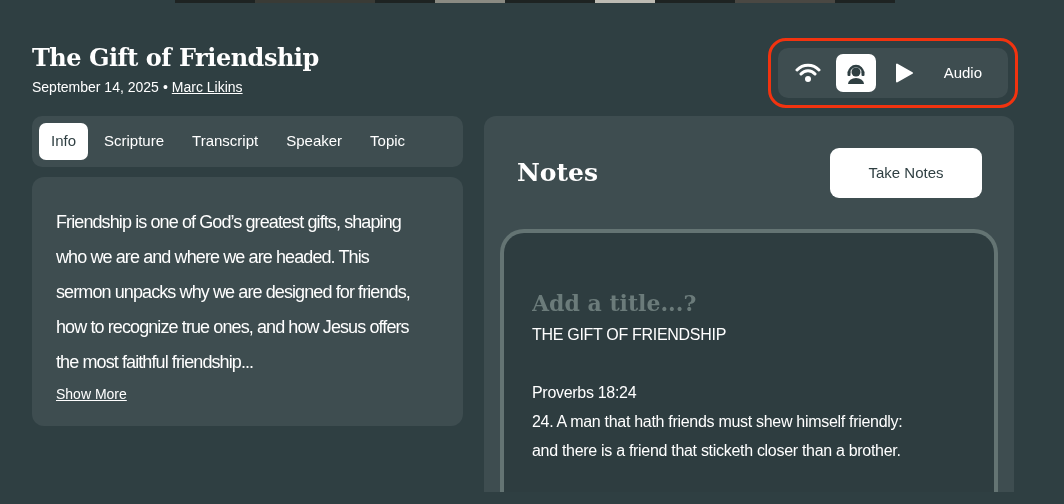 The width and height of the screenshot is (1064, 504). What do you see at coordinates (175, 58) in the screenshot?
I see `page-title: The Gift of Friendship` at bounding box center [175, 58].